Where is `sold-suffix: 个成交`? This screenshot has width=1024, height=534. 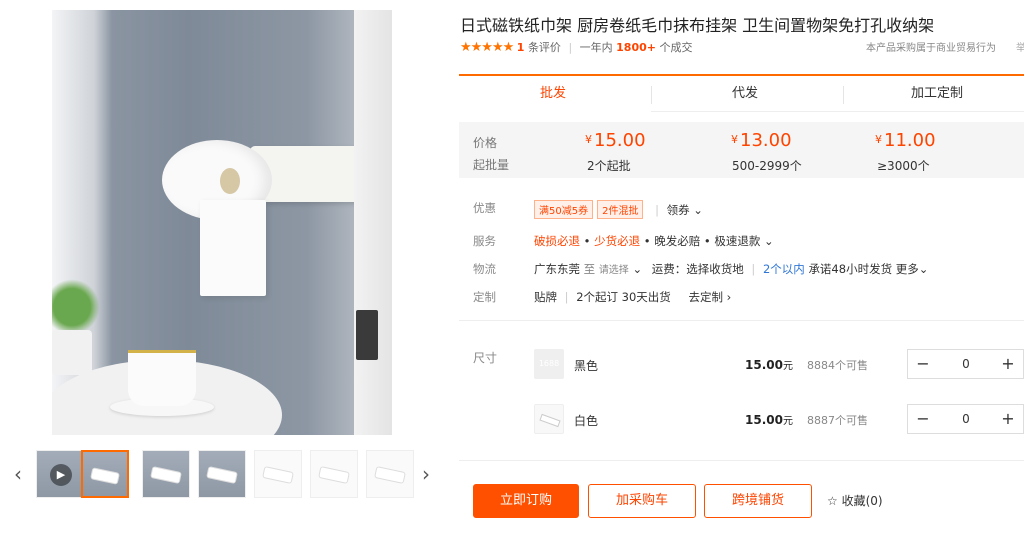 sold-suffix: 个成交 is located at coordinates (676, 47).